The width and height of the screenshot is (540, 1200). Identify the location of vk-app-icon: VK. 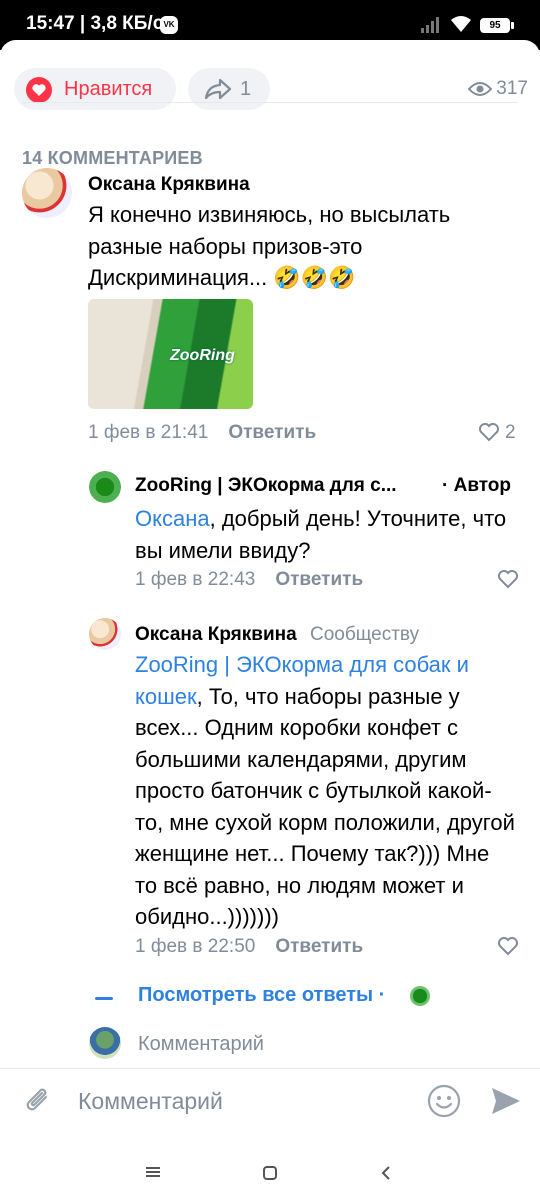
(169, 25).